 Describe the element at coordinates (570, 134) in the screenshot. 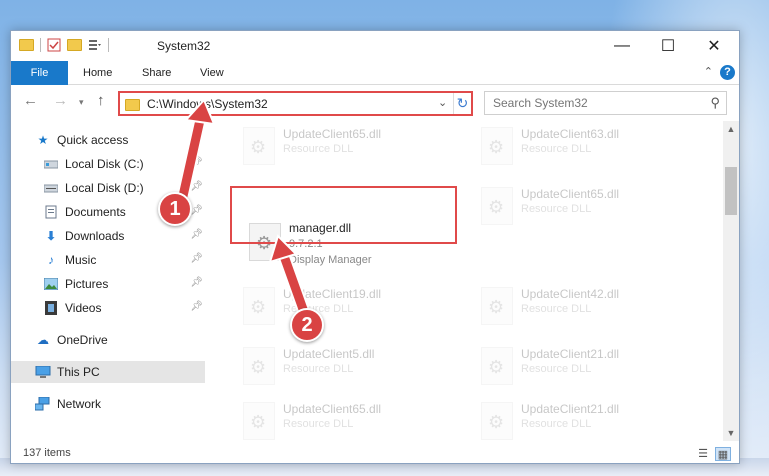

I see `file-name: UpdateClient63.dll` at that location.